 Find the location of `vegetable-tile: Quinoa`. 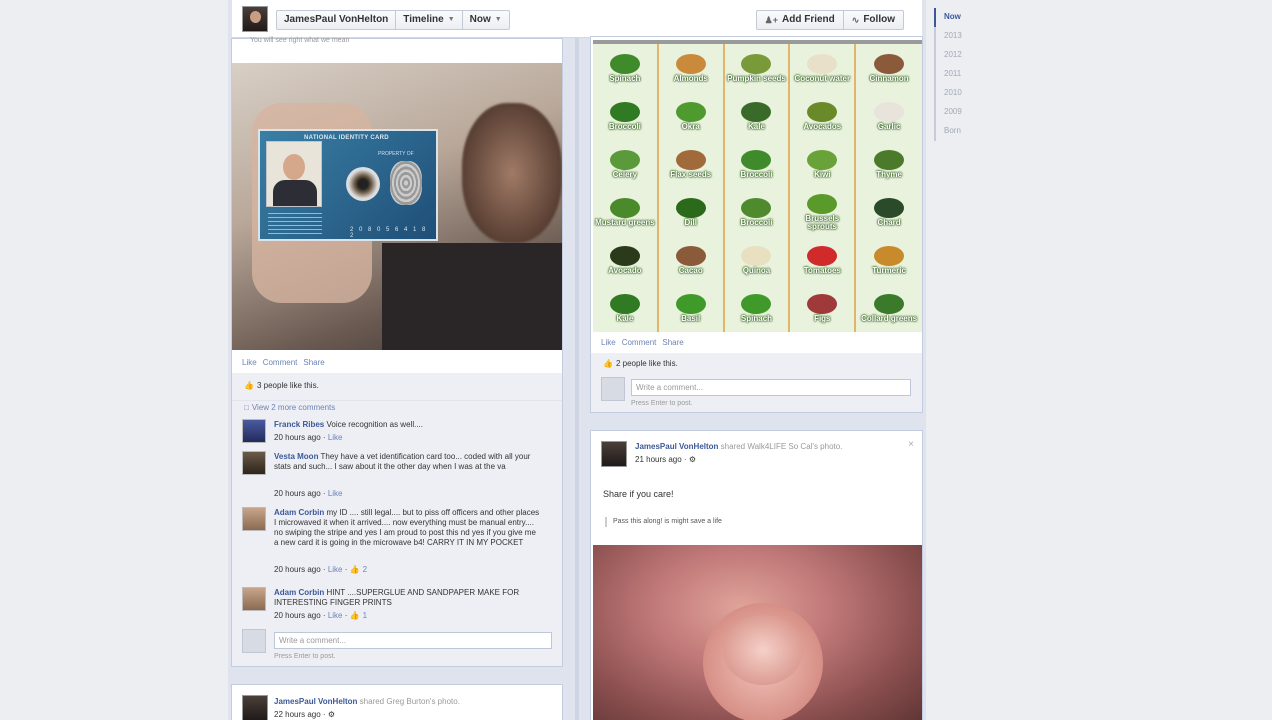

vegetable-tile: Quinoa is located at coordinates (758, 260).